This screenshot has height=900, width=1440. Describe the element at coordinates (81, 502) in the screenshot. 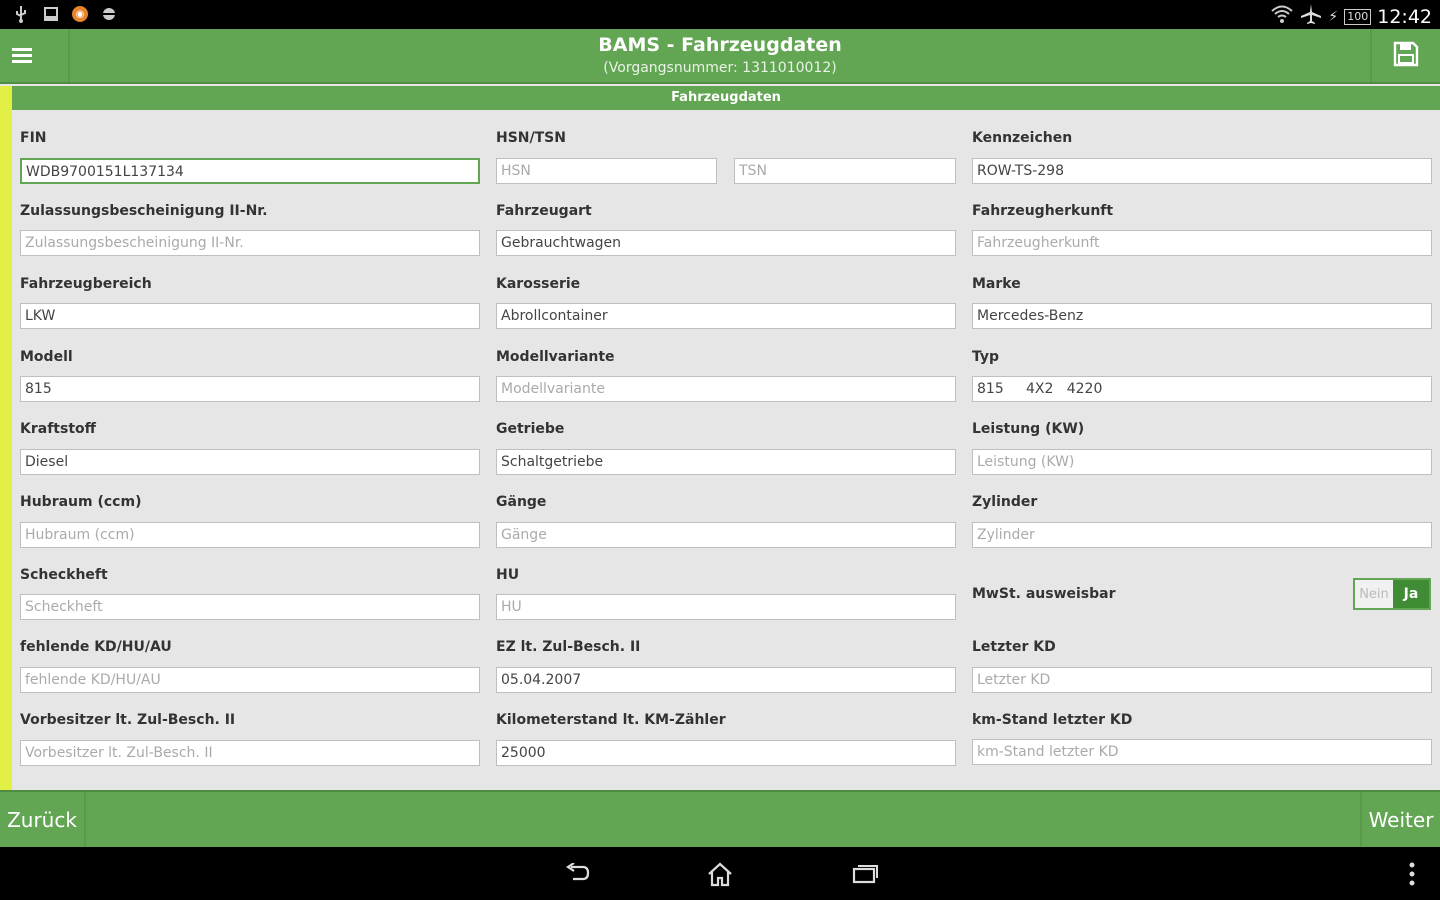

I see `hubraum-label: Hubraum (ccm)` at that location.